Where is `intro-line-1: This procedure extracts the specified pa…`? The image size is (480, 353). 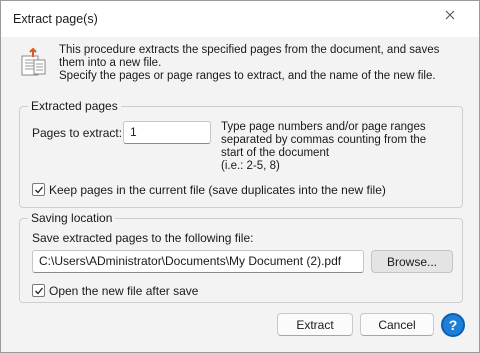 intro-line-1: This procedure extracts the specified pa… is located at coordinates (249, 56).